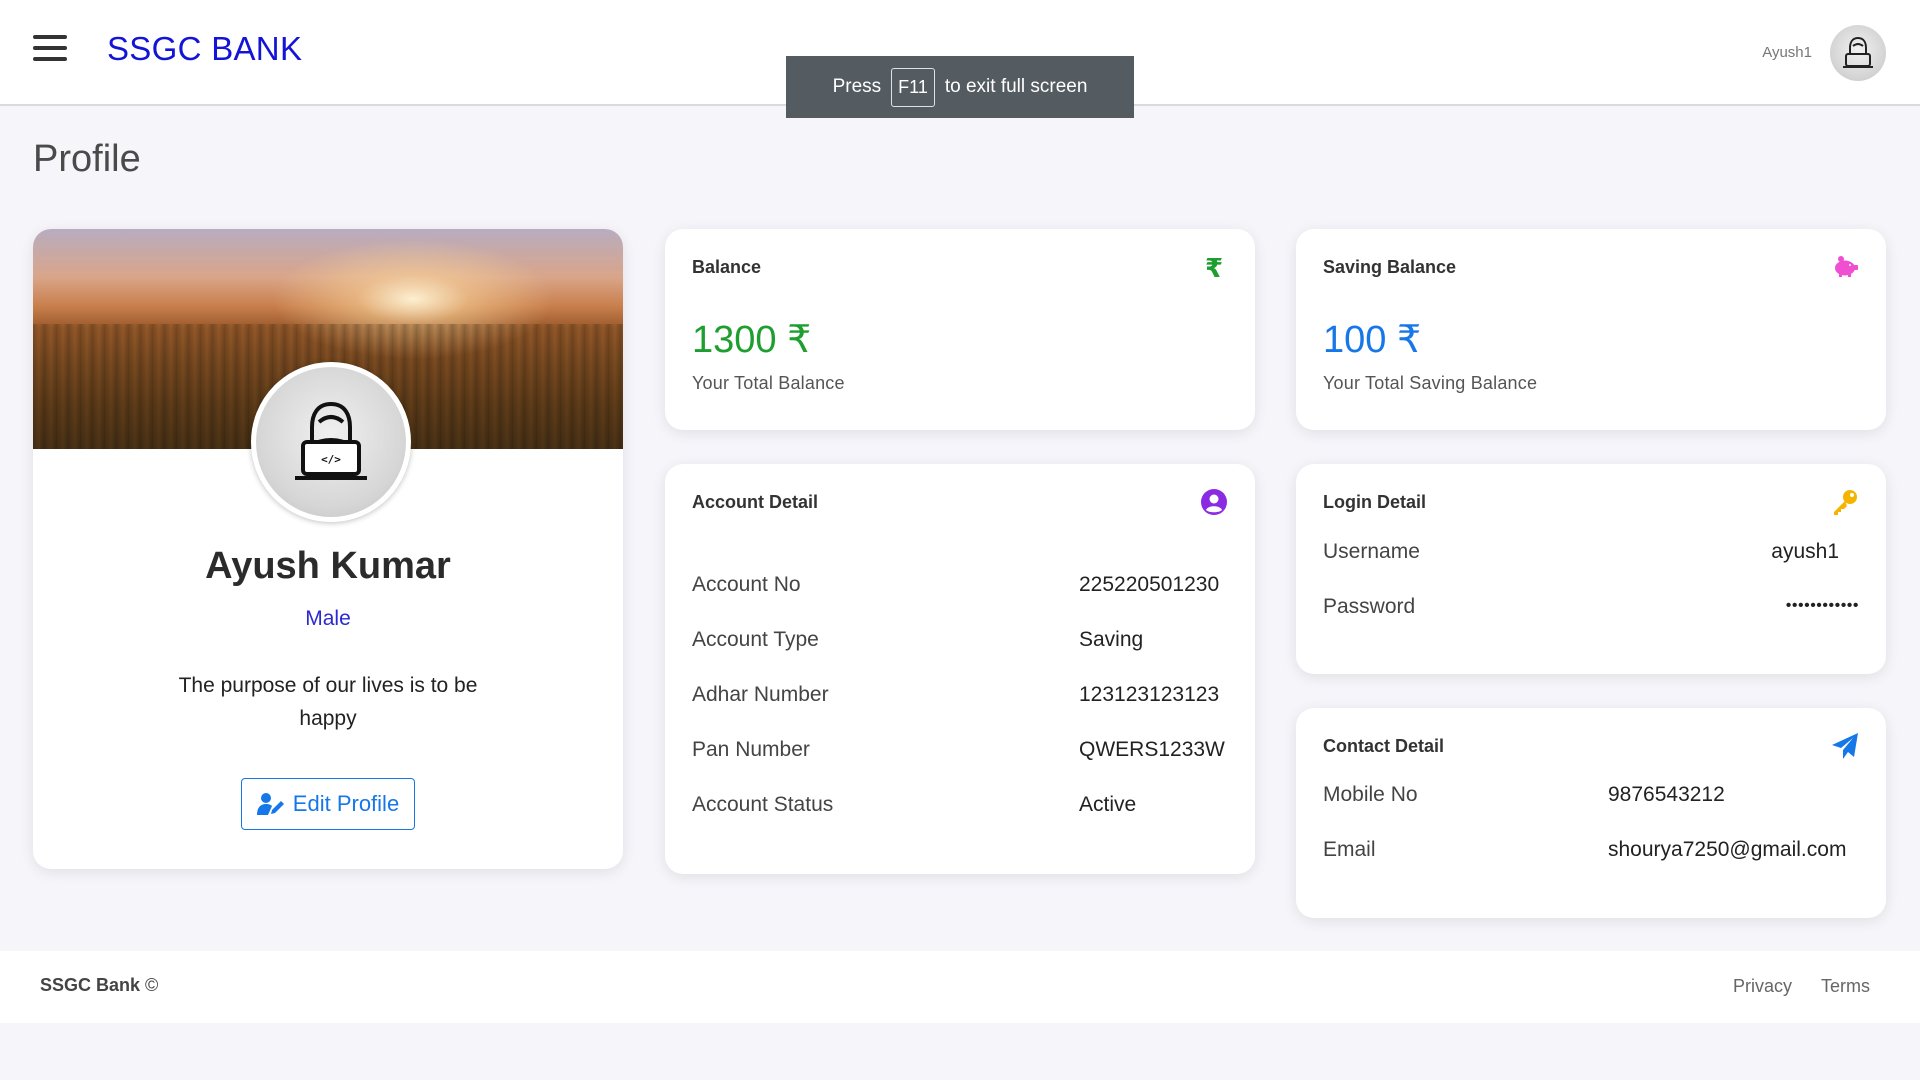 The width and height of the screenshot is (1920, 1080). I want to click on user-circle-icon, so click(1214, 502).